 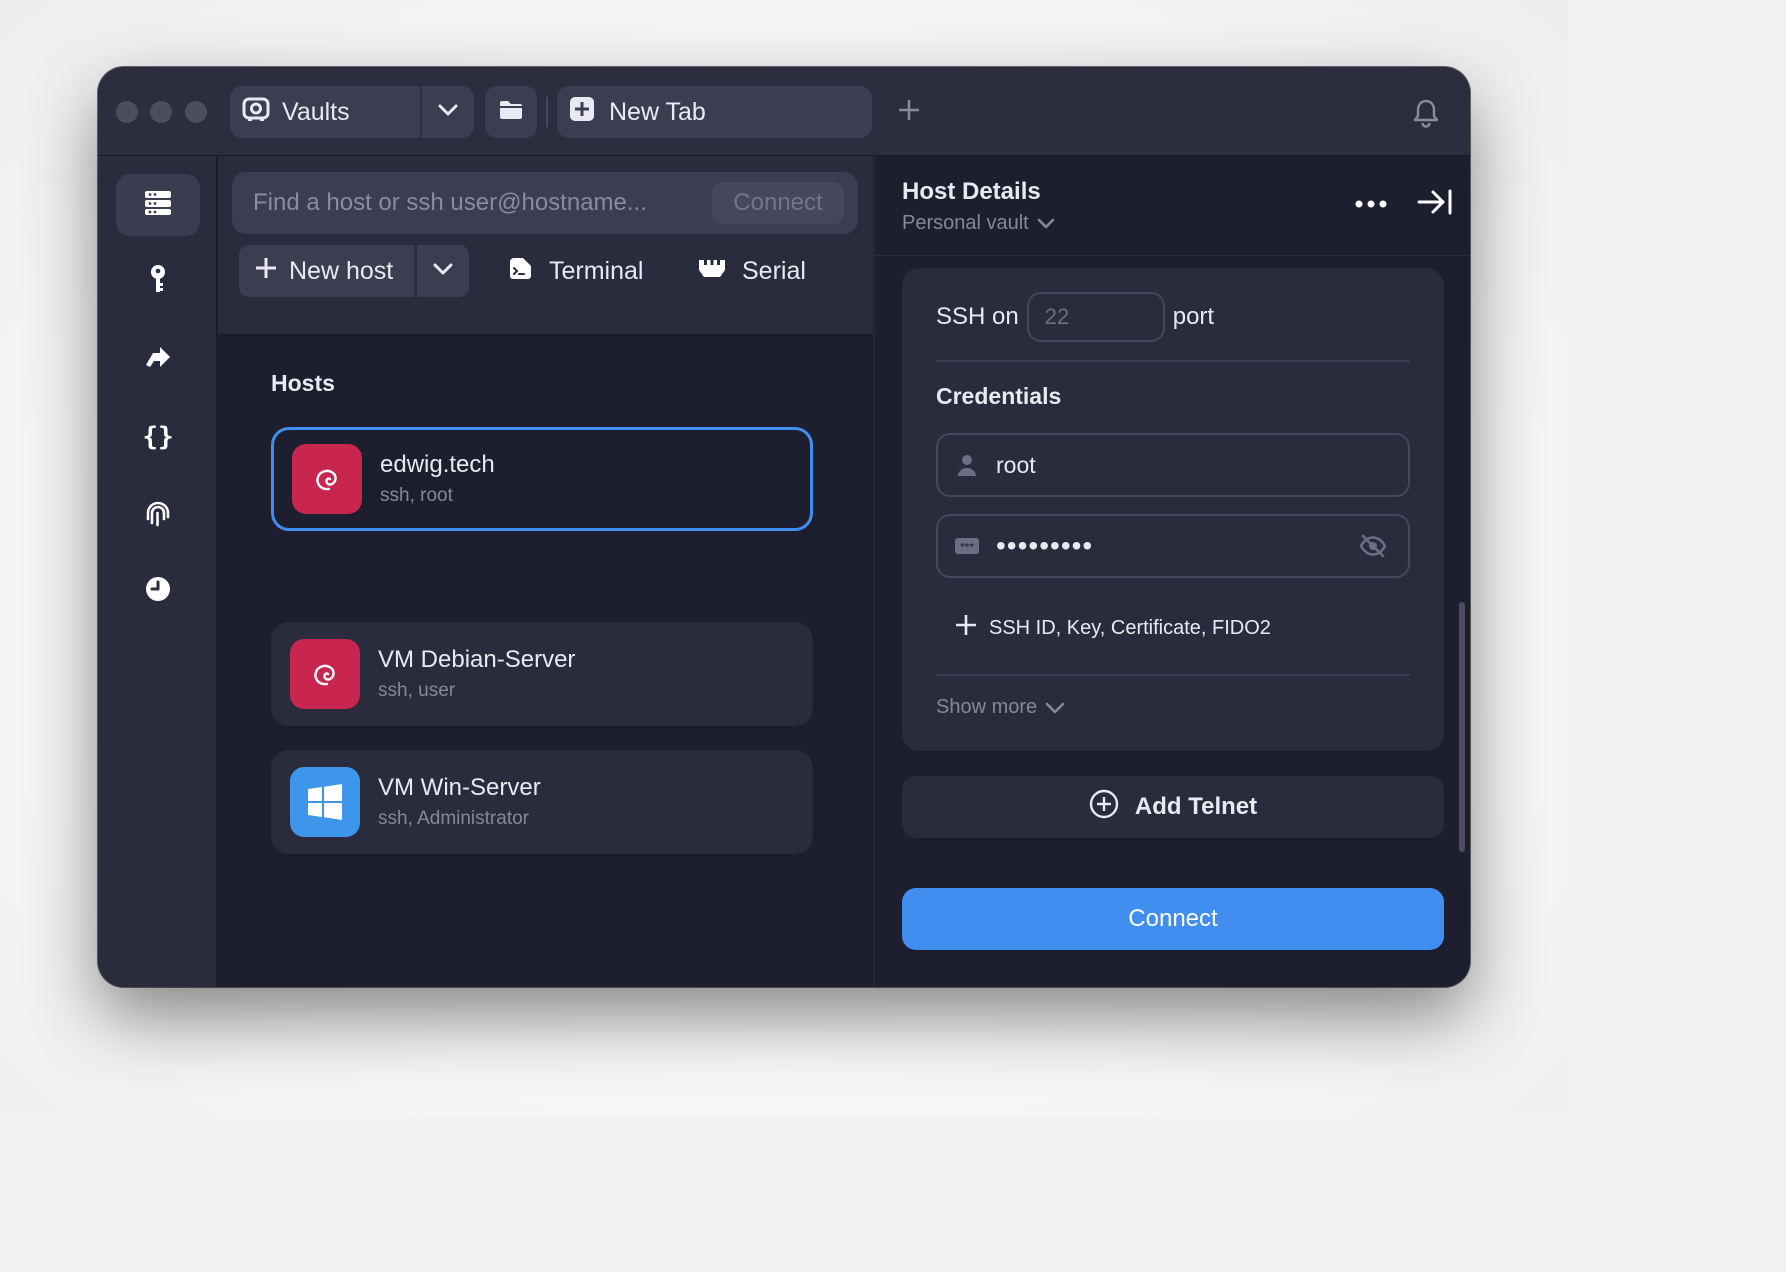 I want to click on vault-icon, so click(x=256, y=112).